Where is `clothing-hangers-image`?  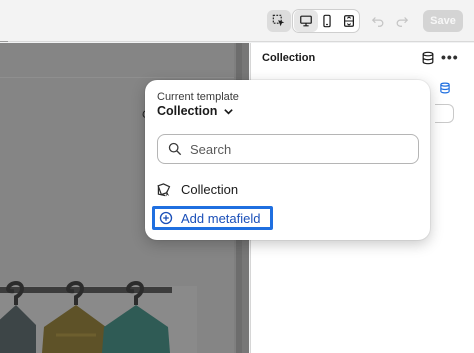 clothing-hangers-image is located at coordinates (124, 314).